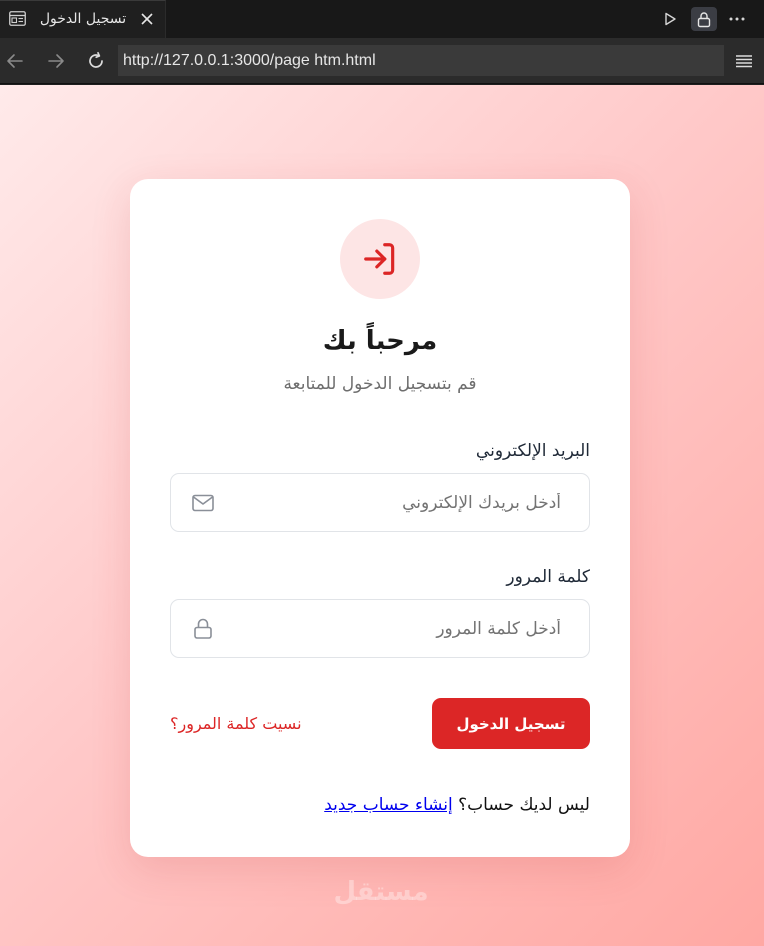 The image size is (764, 946). What do you see at coordinates (382, 19) in the screenshot?
I see `tab-bar: تسجيل الدخول` at bounding box center [382, 19].